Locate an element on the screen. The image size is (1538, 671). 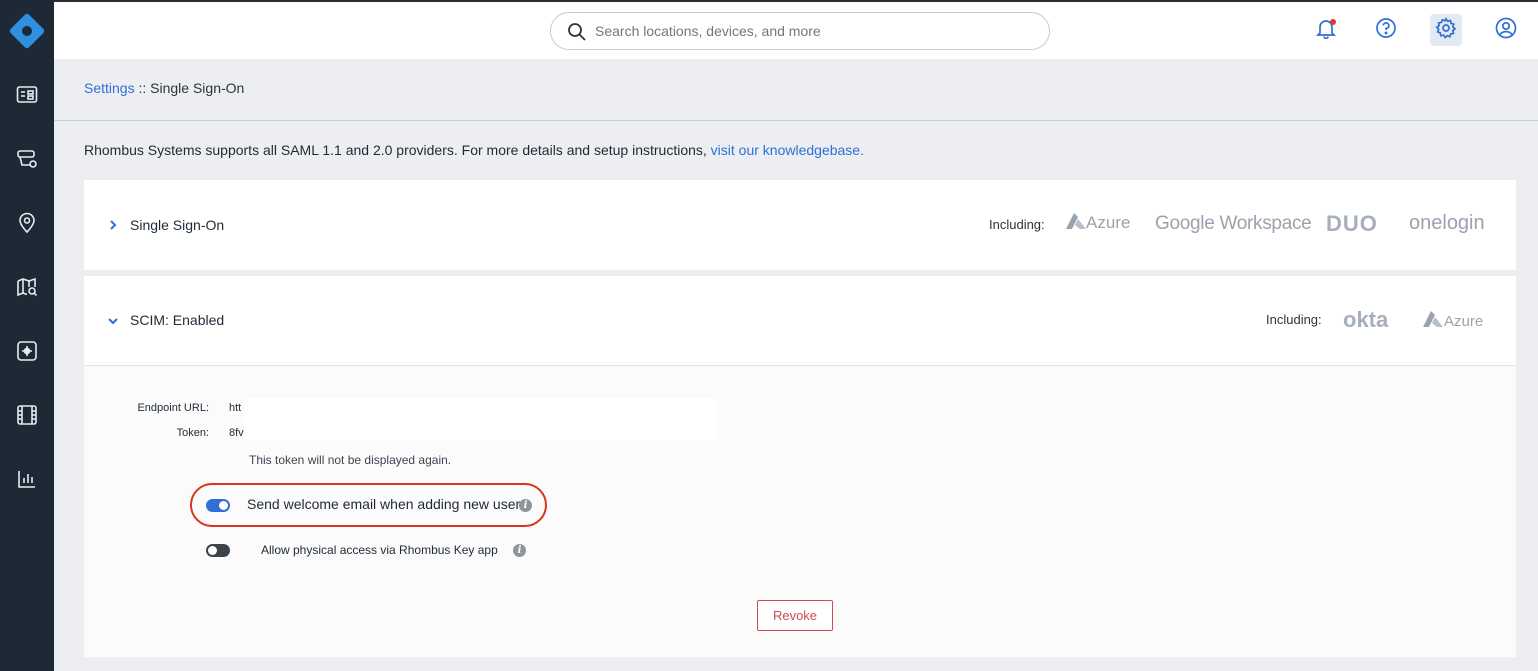
location-pin-icon is located at coordinates (27, 223).